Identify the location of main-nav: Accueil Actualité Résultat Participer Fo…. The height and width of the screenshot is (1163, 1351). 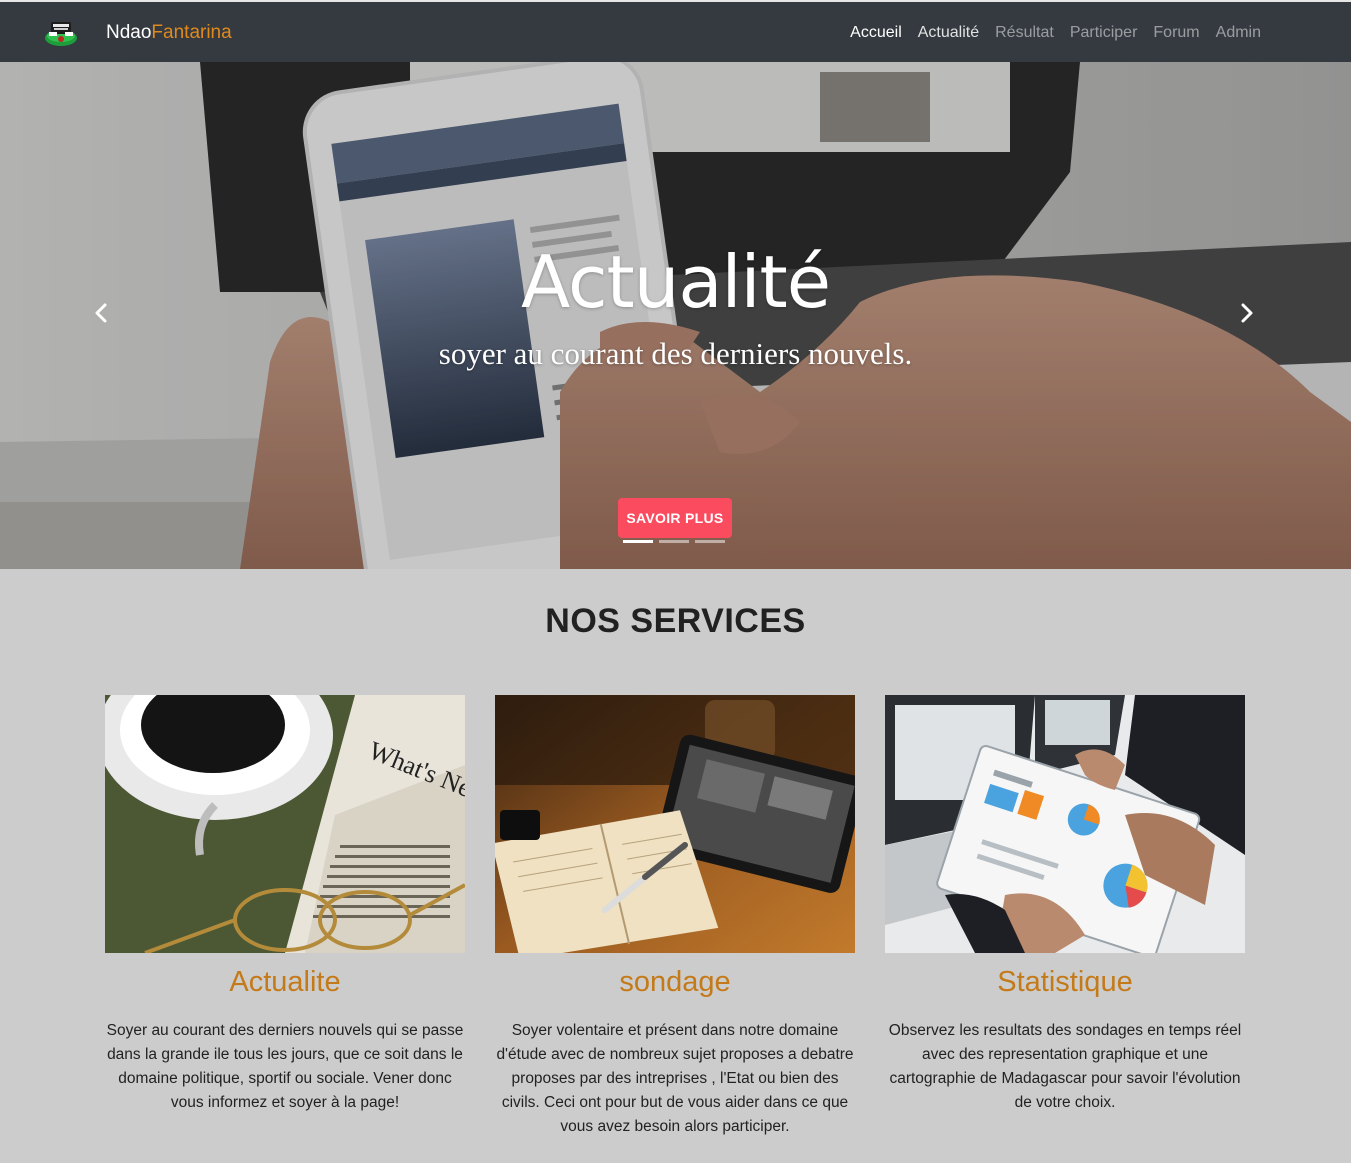
(1055, 33).